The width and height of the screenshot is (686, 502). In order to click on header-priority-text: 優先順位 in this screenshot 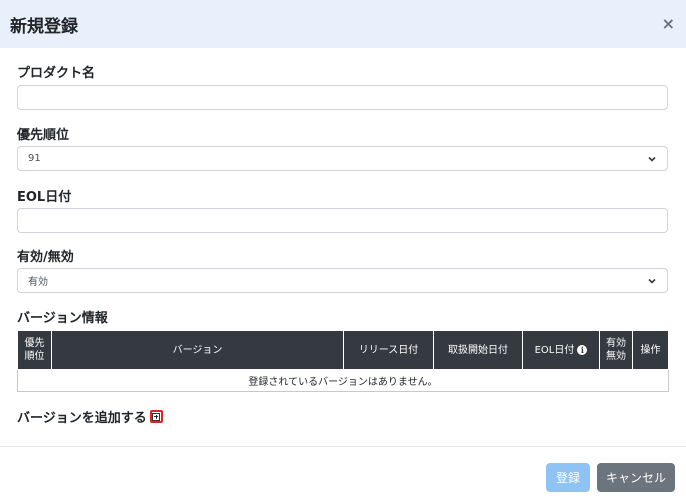, I will do `click(34, 350)`.